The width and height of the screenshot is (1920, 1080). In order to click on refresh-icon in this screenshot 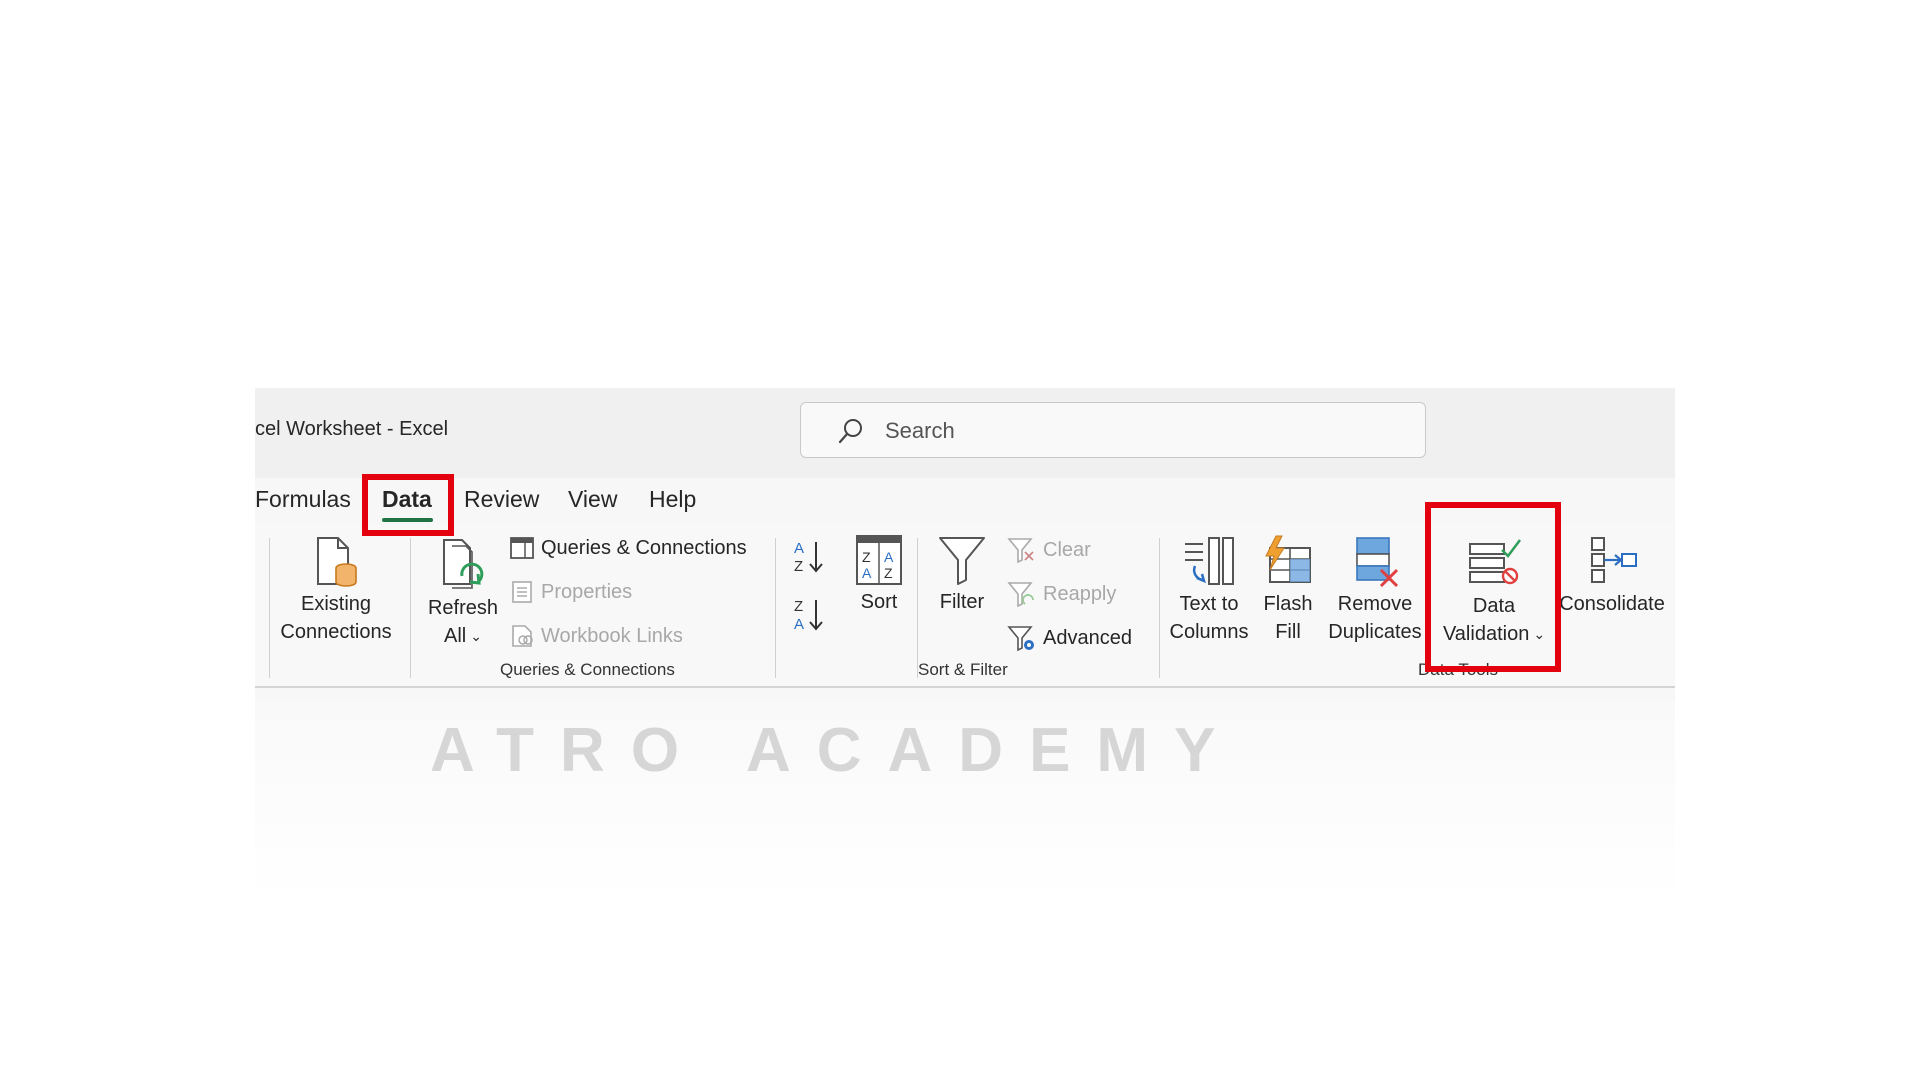, I will do `click(463, 564)`.